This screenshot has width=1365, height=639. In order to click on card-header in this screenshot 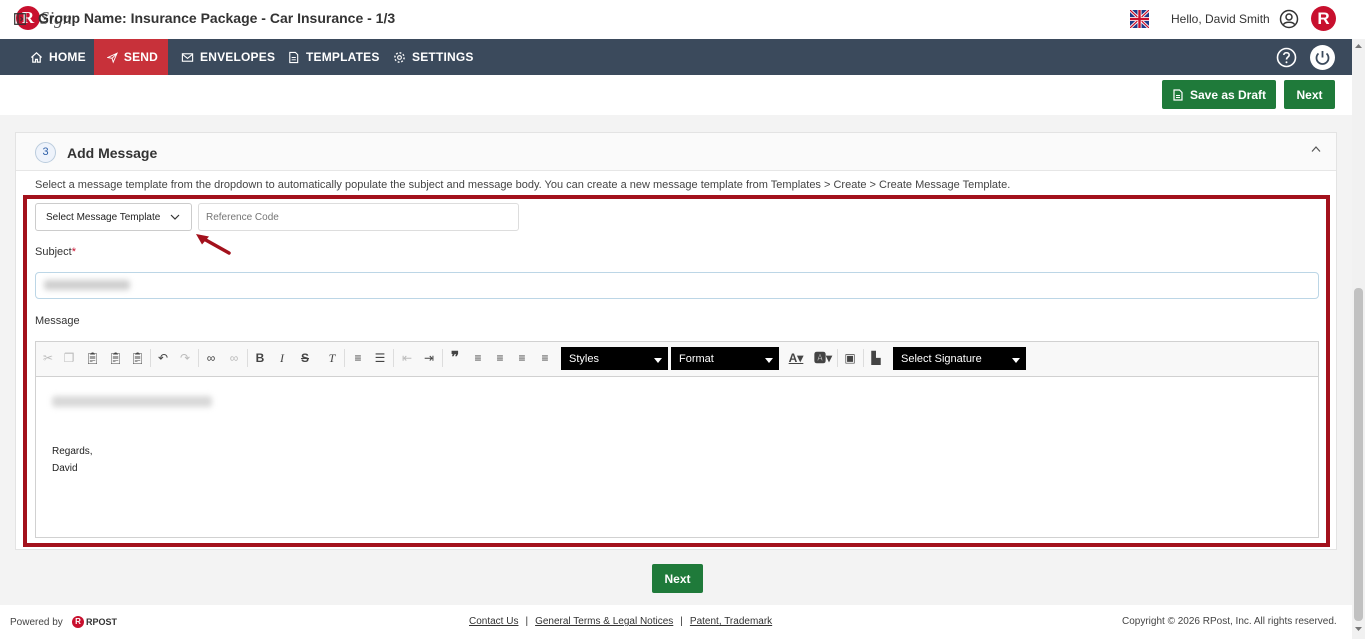, I will do `click(676, 152)`.